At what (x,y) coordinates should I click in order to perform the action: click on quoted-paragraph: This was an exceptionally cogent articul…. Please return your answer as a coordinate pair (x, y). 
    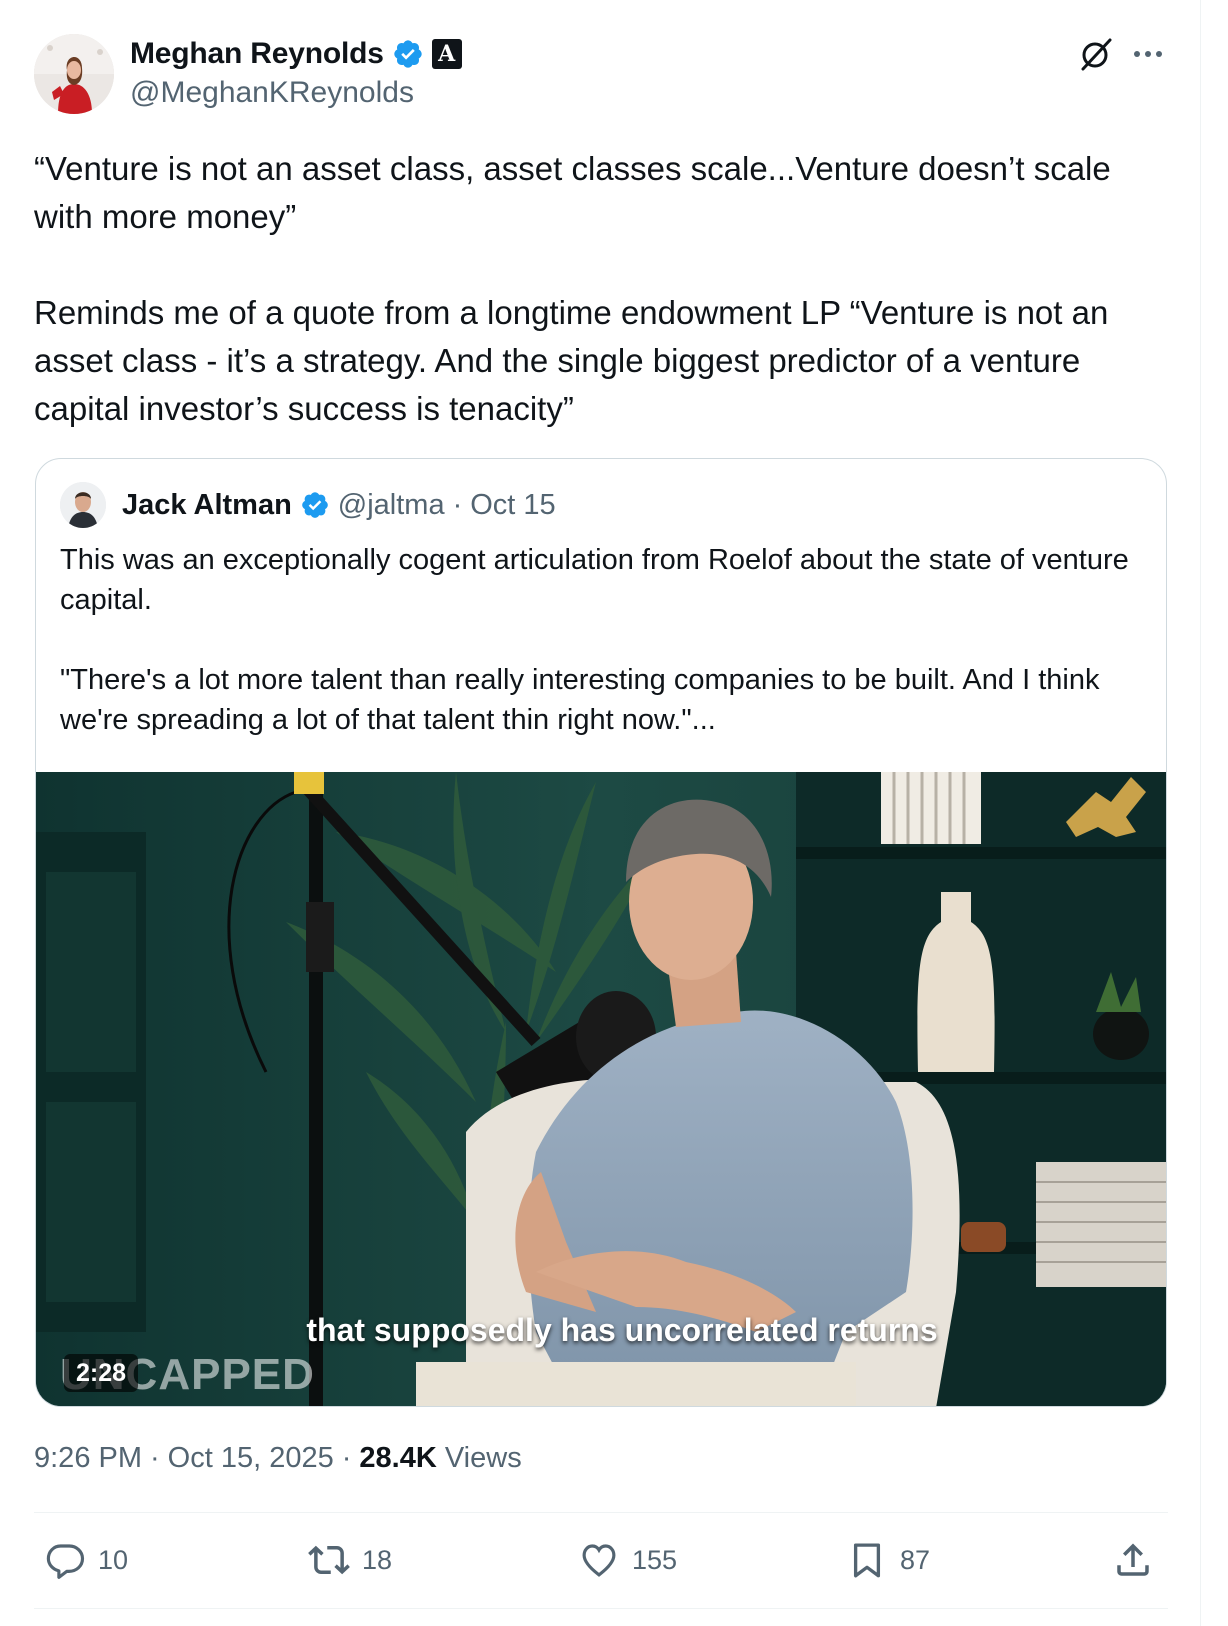
    Looking at the image, I should click on (594, 580).